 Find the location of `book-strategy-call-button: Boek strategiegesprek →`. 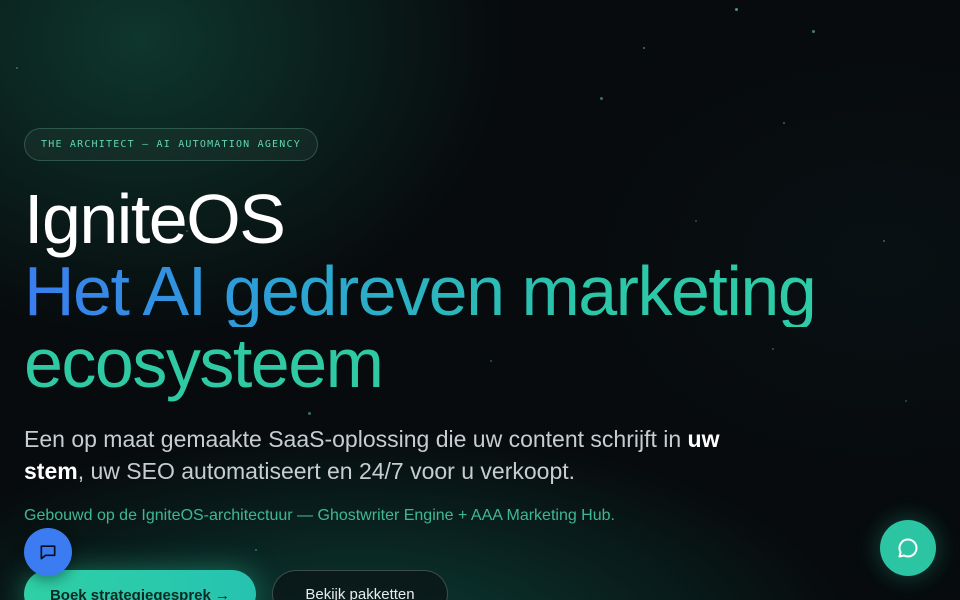

book-strategy-call-button: Boek strategiegesprek → is located at coordinates (140, 585).